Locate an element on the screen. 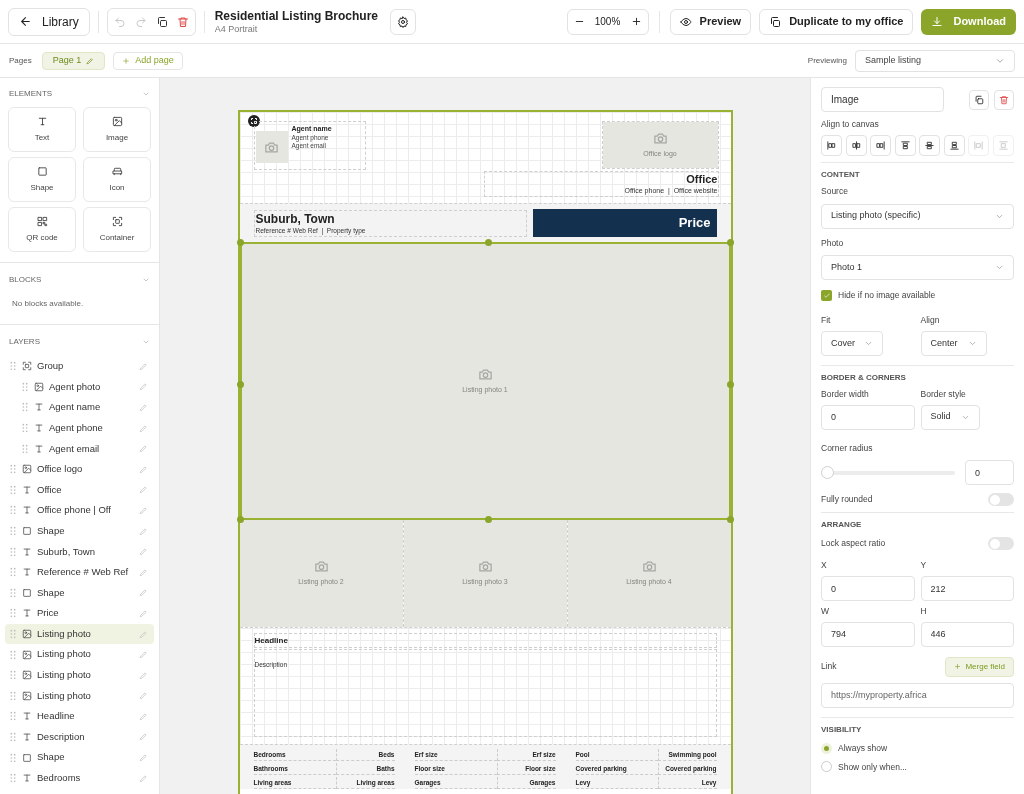 This screenshot has width=1024, height=794. layer-row: Office is located at coordinates (79, 490).